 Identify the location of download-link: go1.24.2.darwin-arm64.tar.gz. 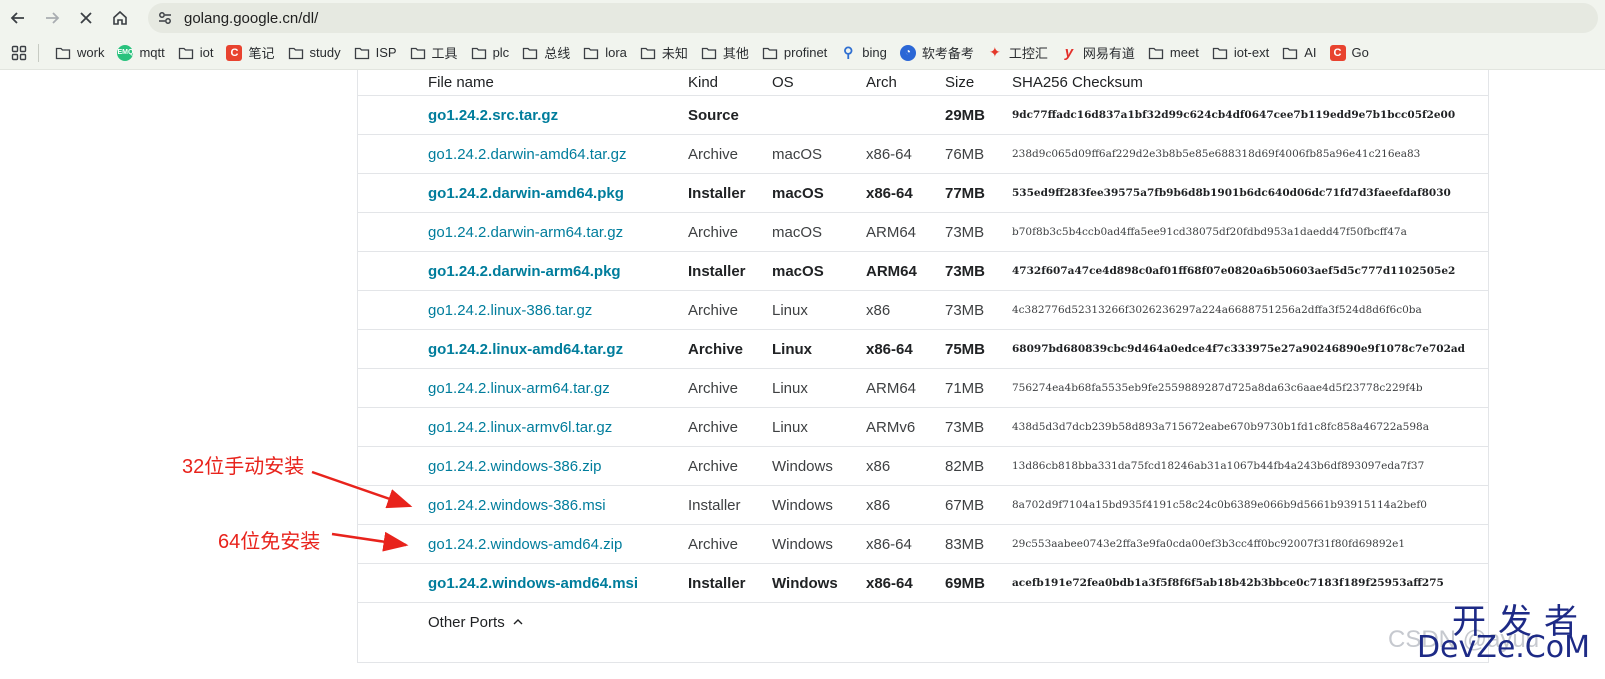
(525, 232).